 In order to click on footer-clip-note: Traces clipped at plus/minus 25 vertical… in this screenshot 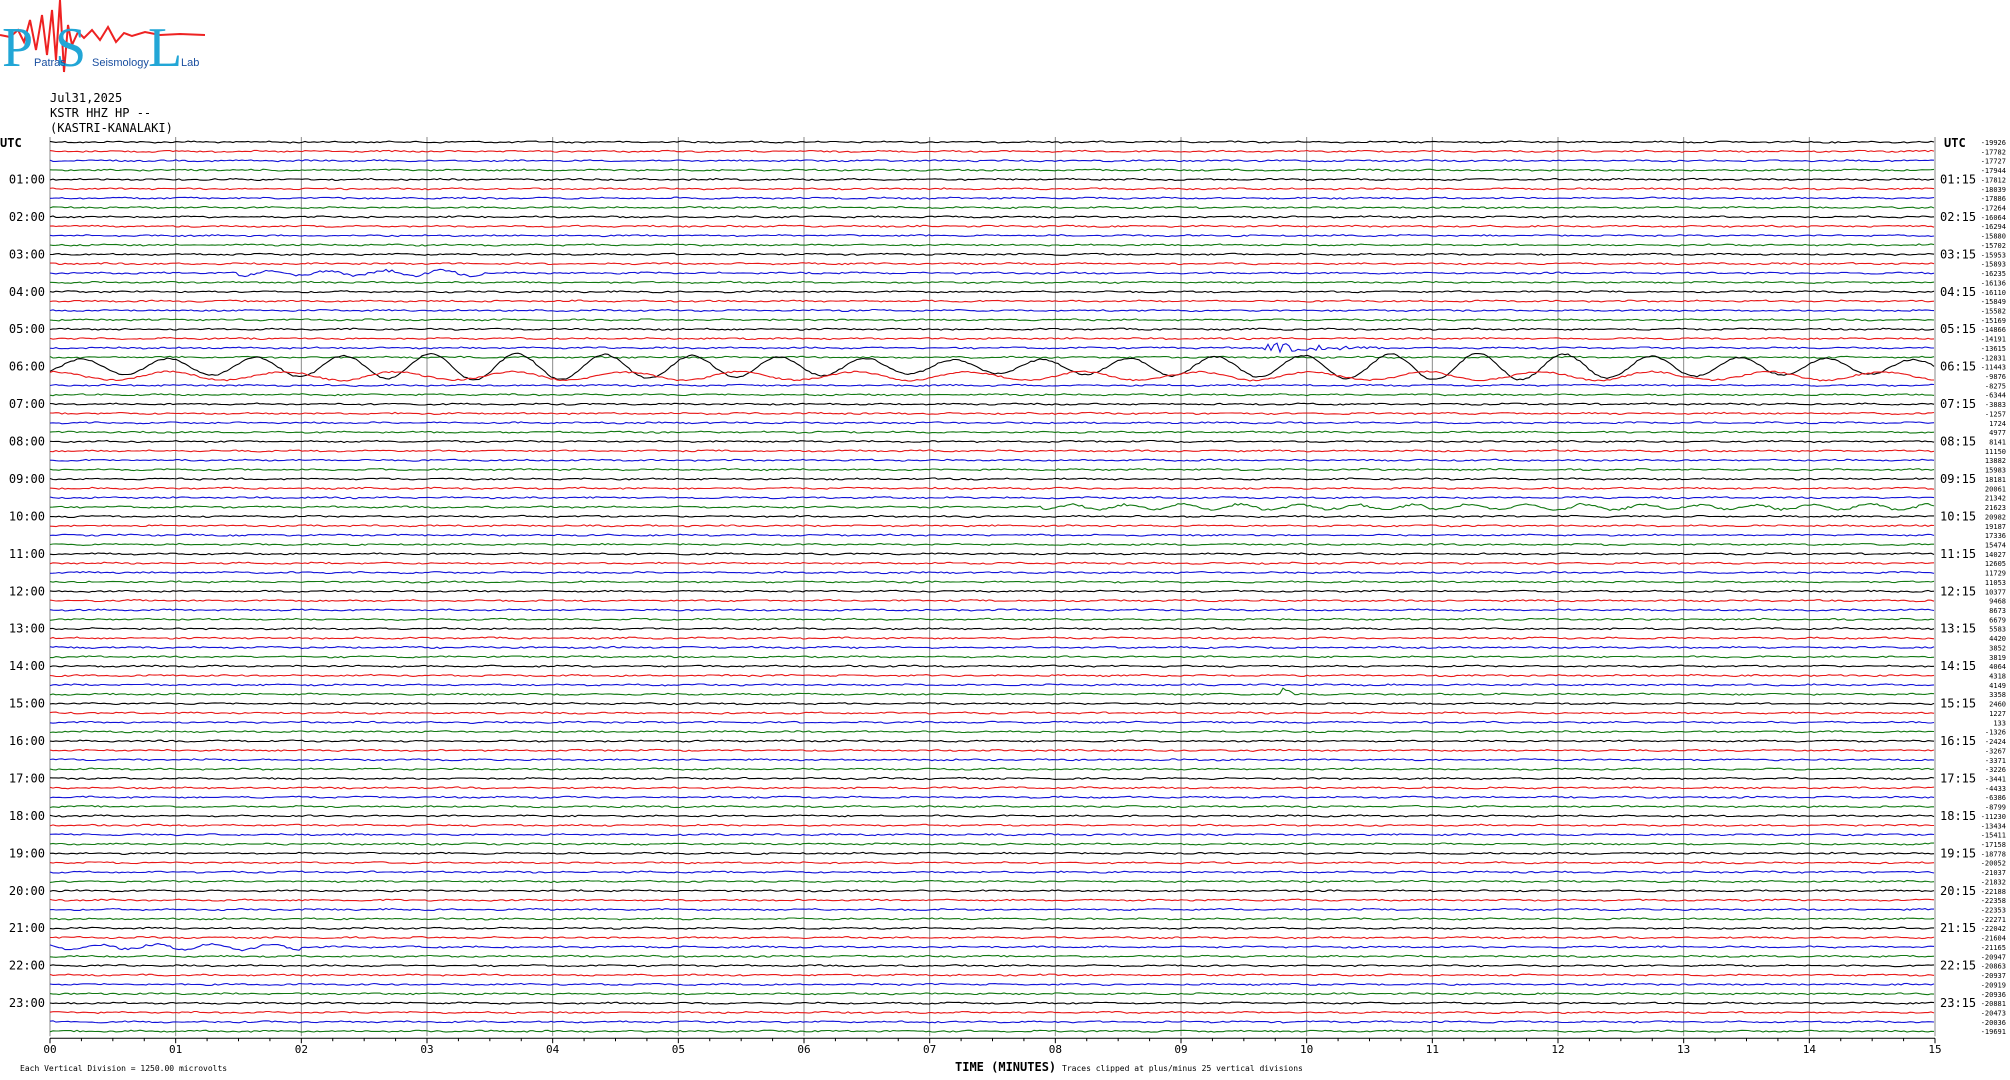, I will do `click(1182, 1068)`.